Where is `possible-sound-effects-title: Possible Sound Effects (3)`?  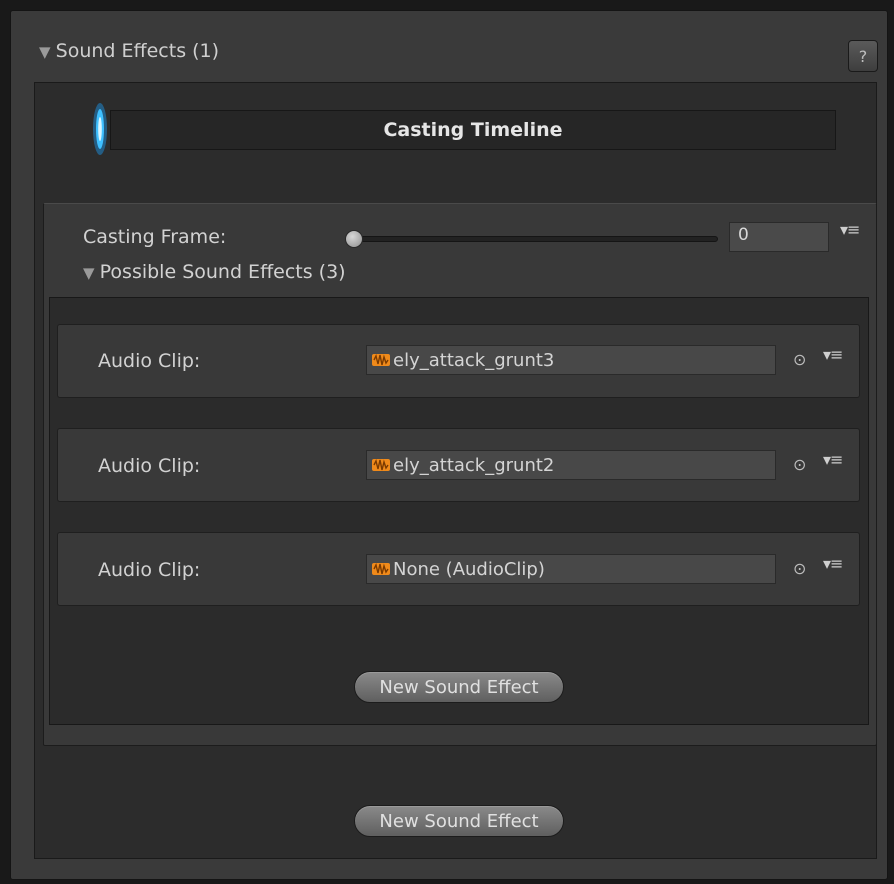 possible-sound-effects-title: Possible Sound Effects (3) is located at coordinates (222, 272).